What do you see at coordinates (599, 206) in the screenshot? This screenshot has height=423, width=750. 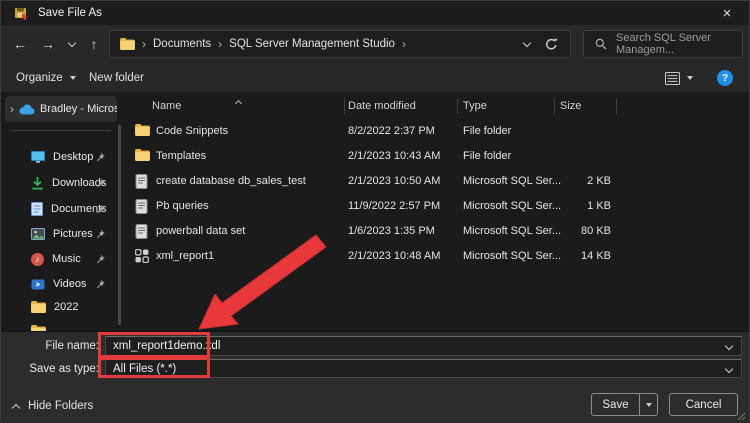 I see `file-size: 1 KB` at bounding box center [599, 206].